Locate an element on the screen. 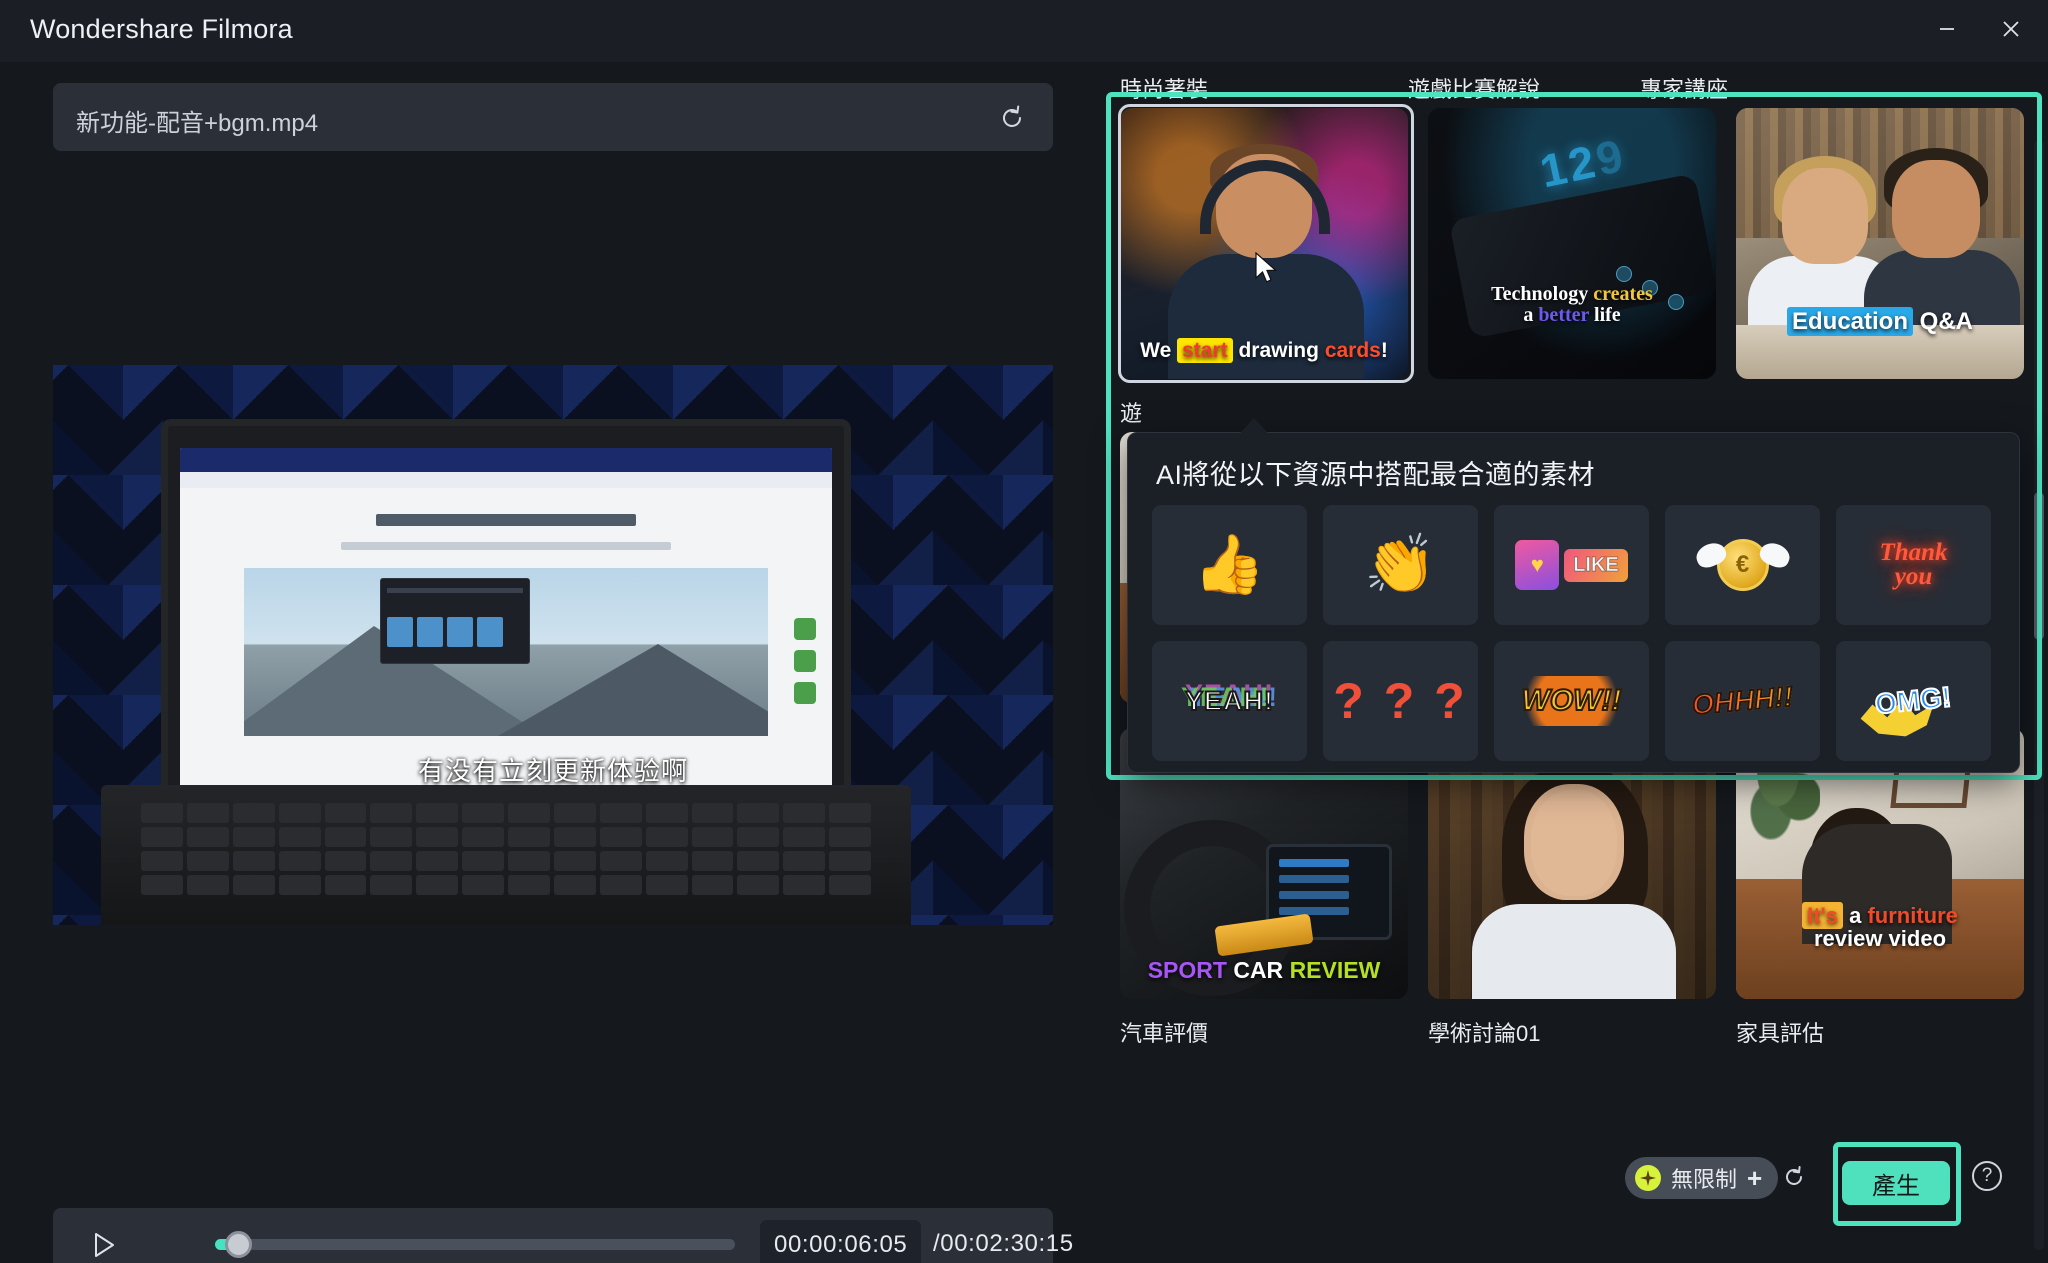  minimize-button is located at coordinates (1947, 29).